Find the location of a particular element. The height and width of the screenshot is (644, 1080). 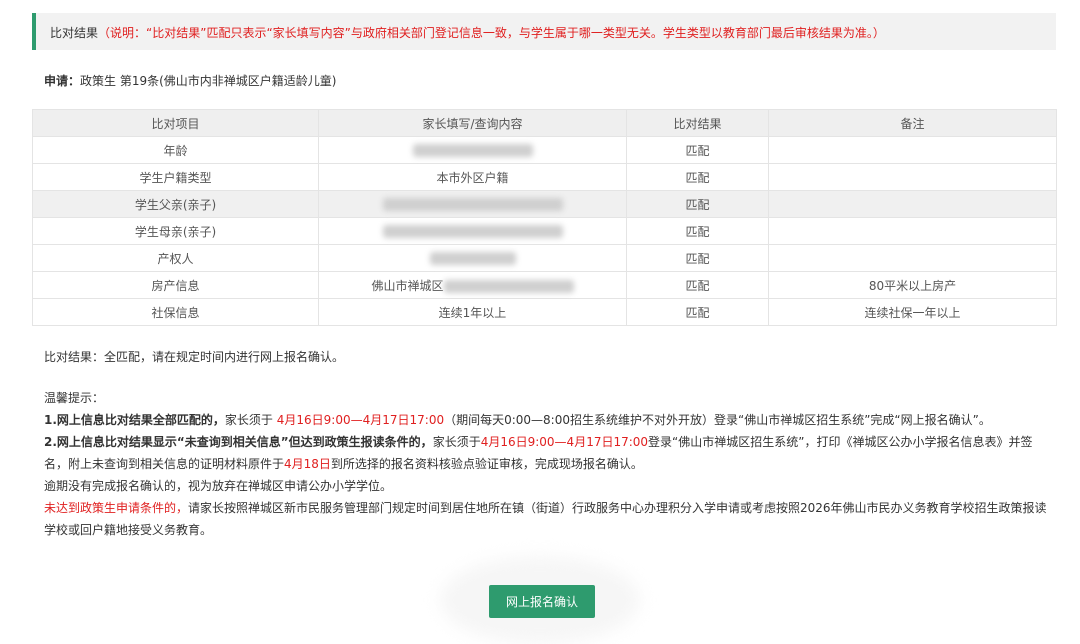

cell-content-text: 佛山市禅城区 is located at coordinates (407, 285).